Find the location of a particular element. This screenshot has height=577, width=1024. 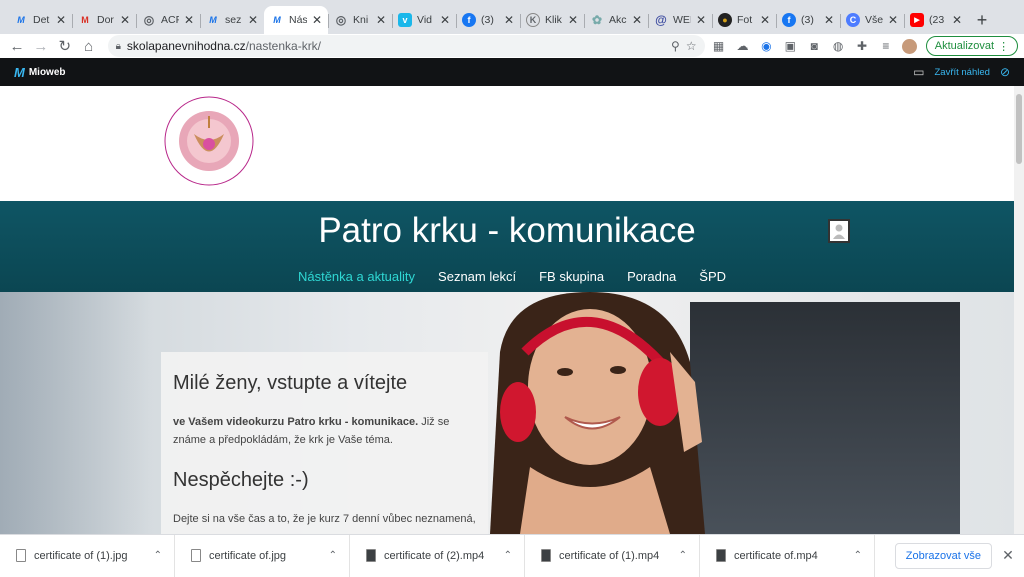

extension-badge-icon: ◍ is located at coordinates (838, 46).